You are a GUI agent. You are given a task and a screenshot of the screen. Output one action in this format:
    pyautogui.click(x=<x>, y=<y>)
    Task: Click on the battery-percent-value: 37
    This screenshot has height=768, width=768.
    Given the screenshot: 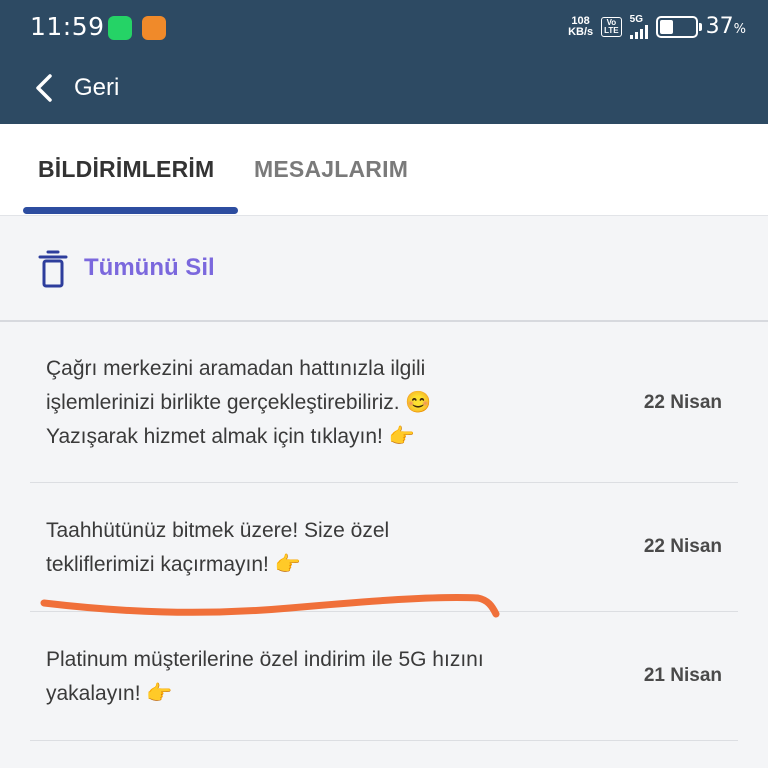 What is the action you would take?
    pyautogui.click(x=719, y=26)
    